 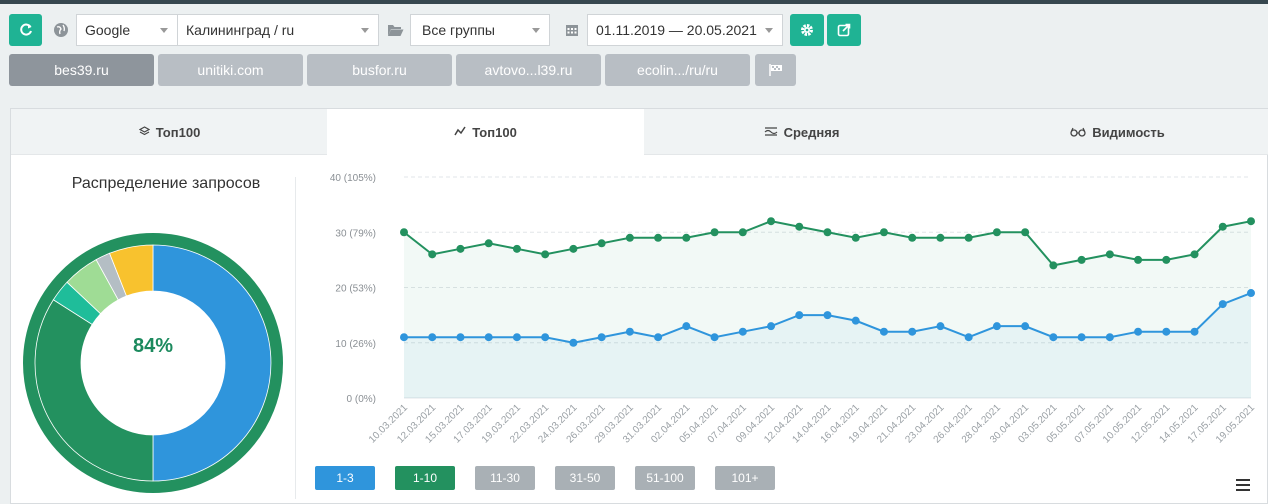 I want to click on y-tick-label: 30 (79%), so click(x=355, y=233).